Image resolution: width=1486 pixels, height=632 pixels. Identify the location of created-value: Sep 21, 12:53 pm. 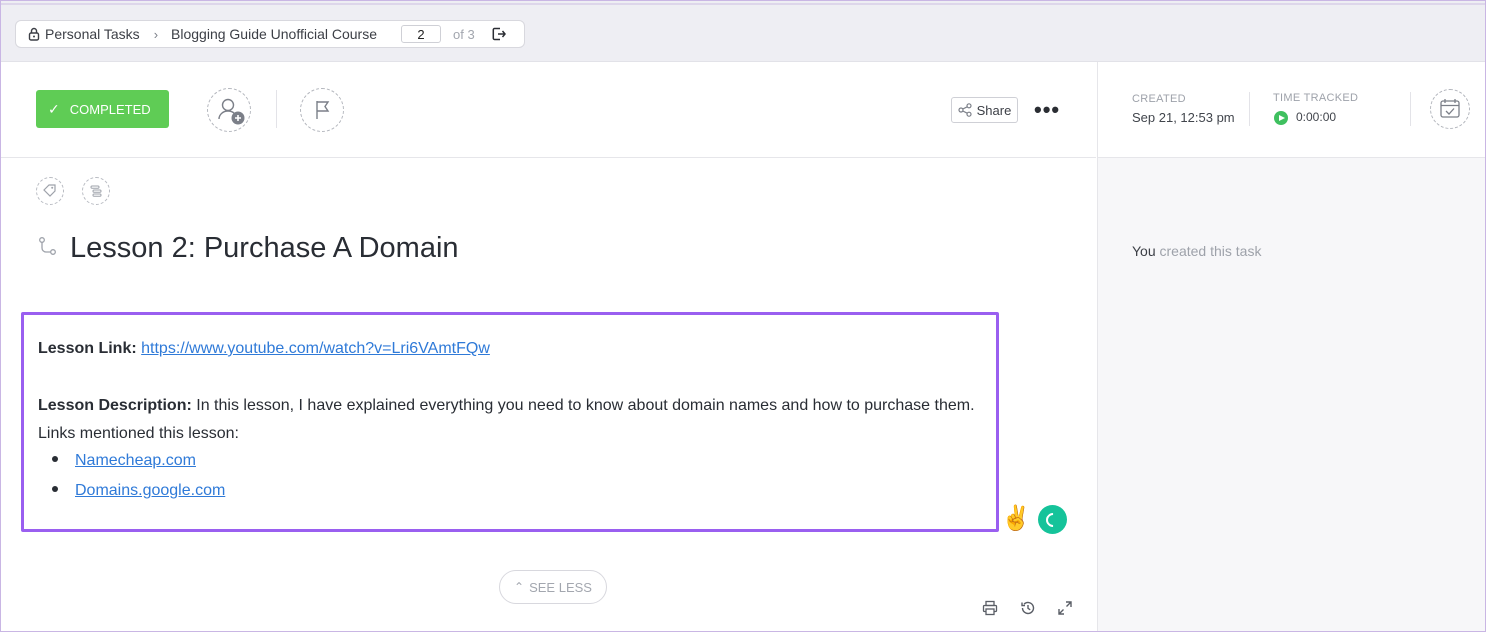
(1183, 117).